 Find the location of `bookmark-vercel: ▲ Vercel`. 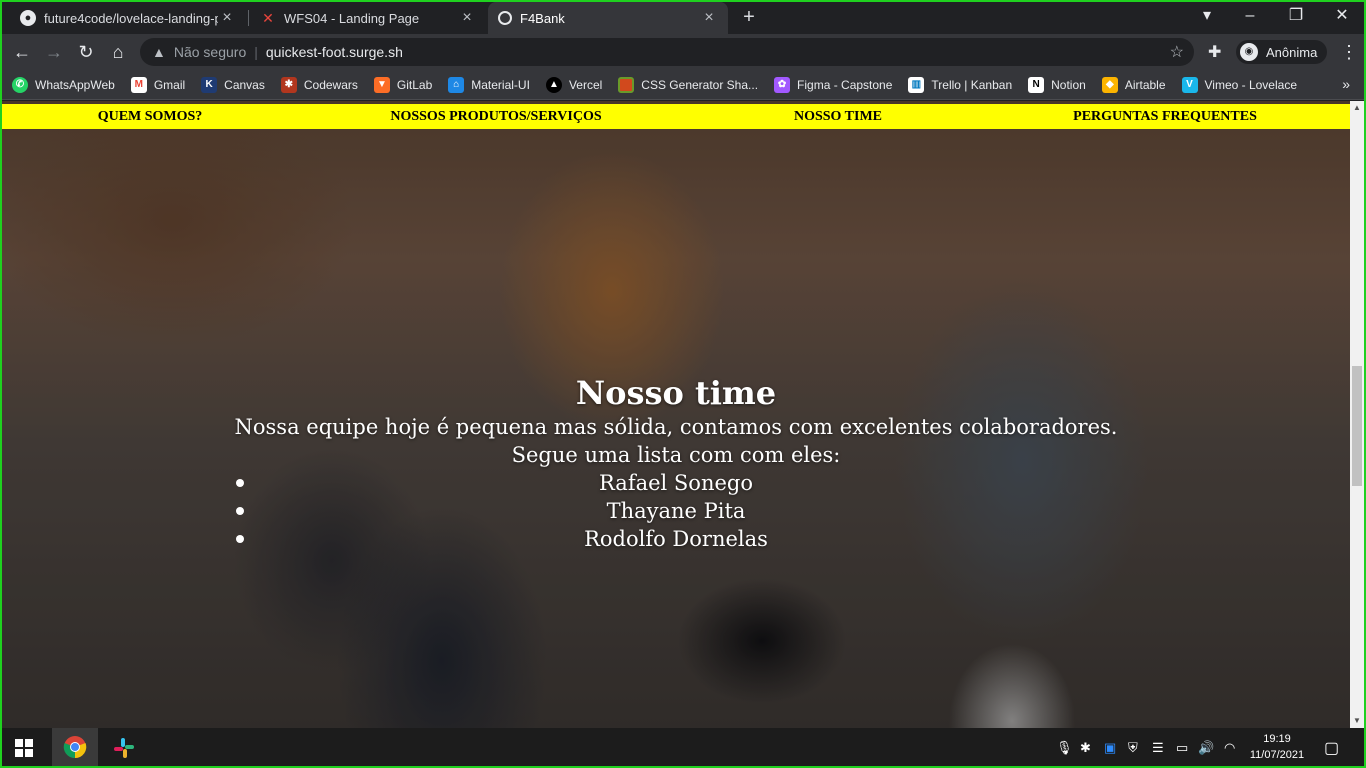

bookmark-vercel: ▲ Vercel is located at coordinates (573, 84).